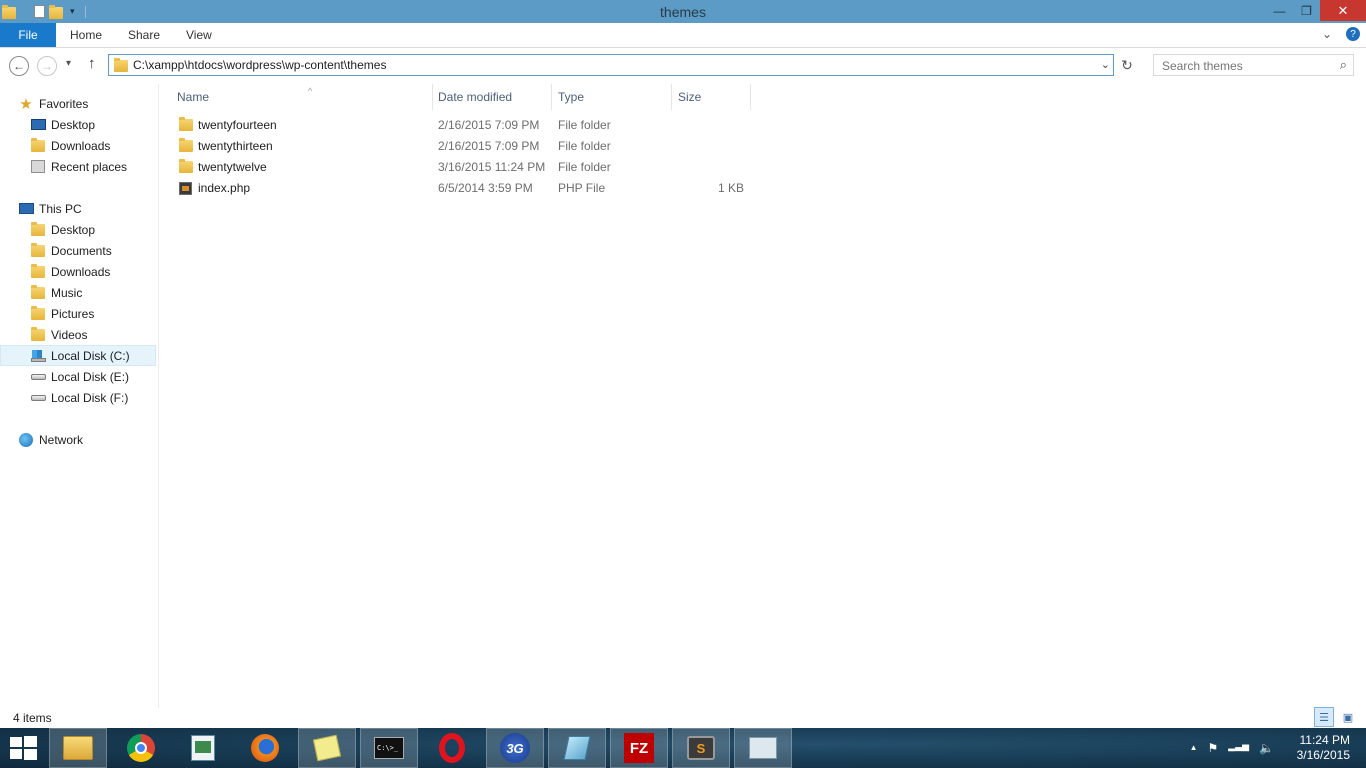 This screenshot has height=768, width=1366. Describe the element at coordinates (711, 97) in the screenshot. I see `column-header-size: Size` at that location.